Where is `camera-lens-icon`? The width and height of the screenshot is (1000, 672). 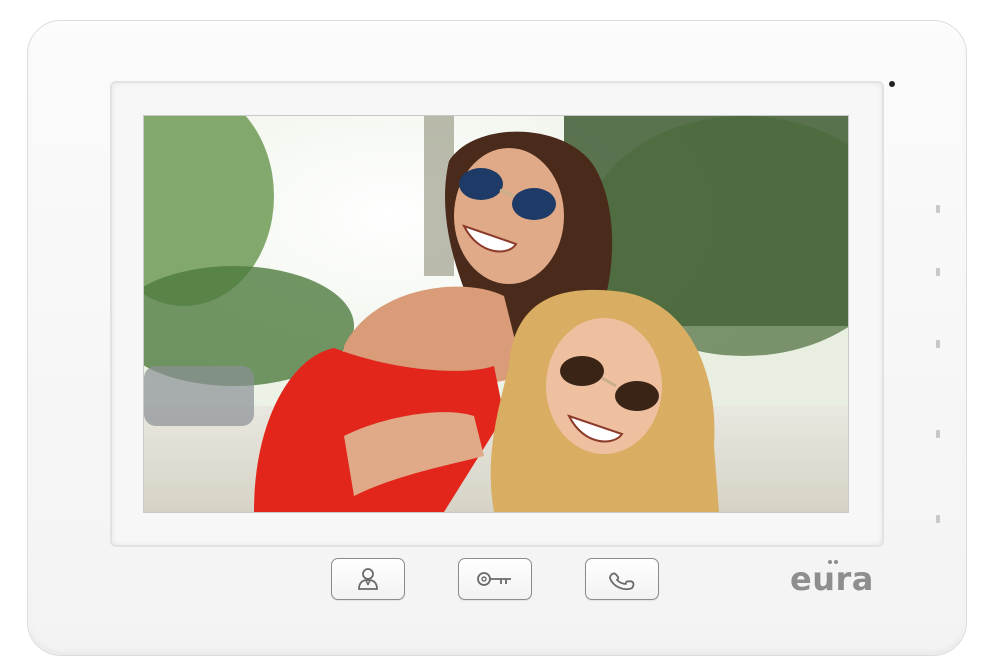 camera-lens-icon is located at coordinates (892, 84).